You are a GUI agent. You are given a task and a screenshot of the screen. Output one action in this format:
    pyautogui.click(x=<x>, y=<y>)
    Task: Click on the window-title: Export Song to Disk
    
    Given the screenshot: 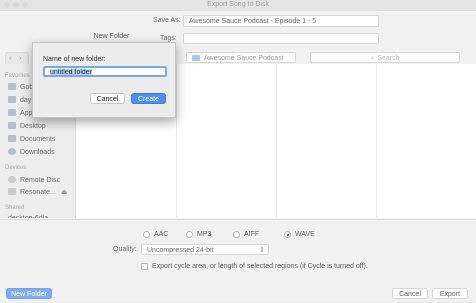 What is the action you would take?
    pyautogui.click(x=238, y=4)
    